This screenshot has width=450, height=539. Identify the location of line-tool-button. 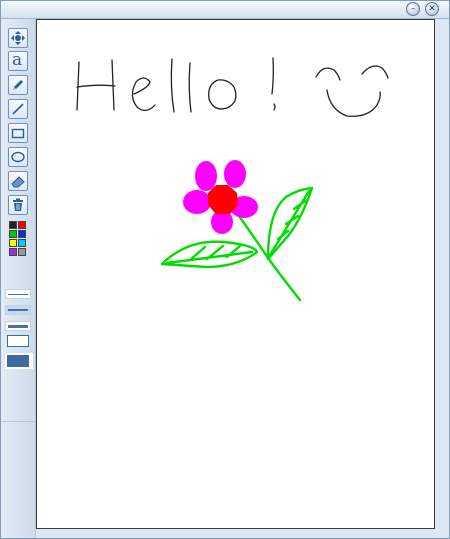
(18, 109).